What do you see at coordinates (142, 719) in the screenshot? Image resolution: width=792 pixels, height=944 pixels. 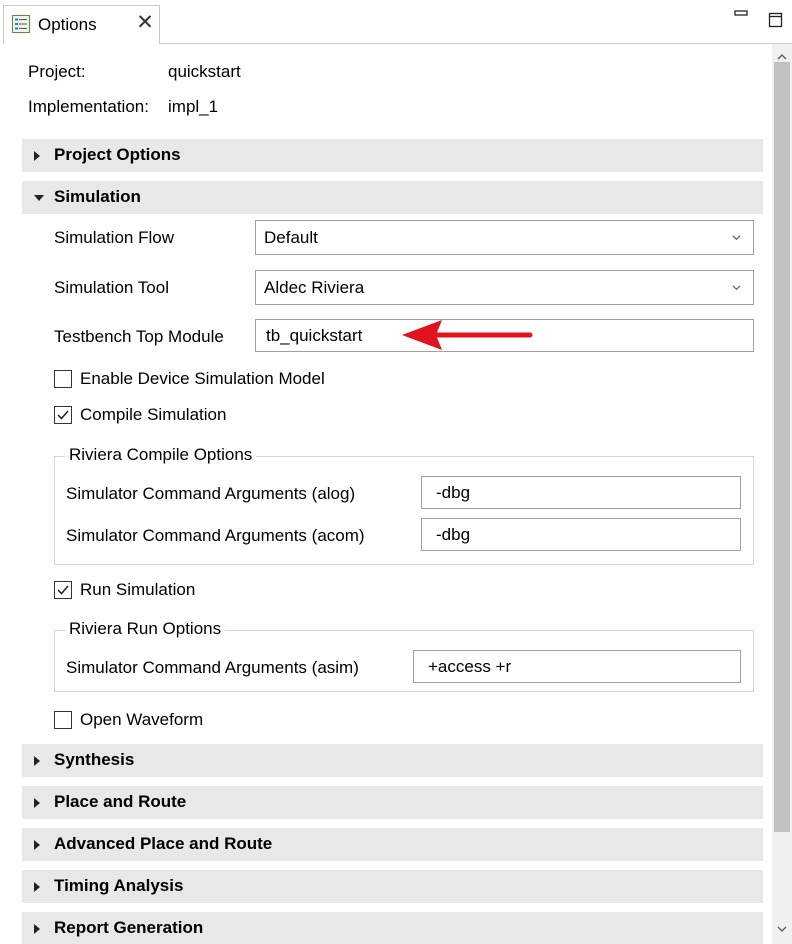 I see `open-waveform-label: Open Waveform` at bounding box center [142, 719].